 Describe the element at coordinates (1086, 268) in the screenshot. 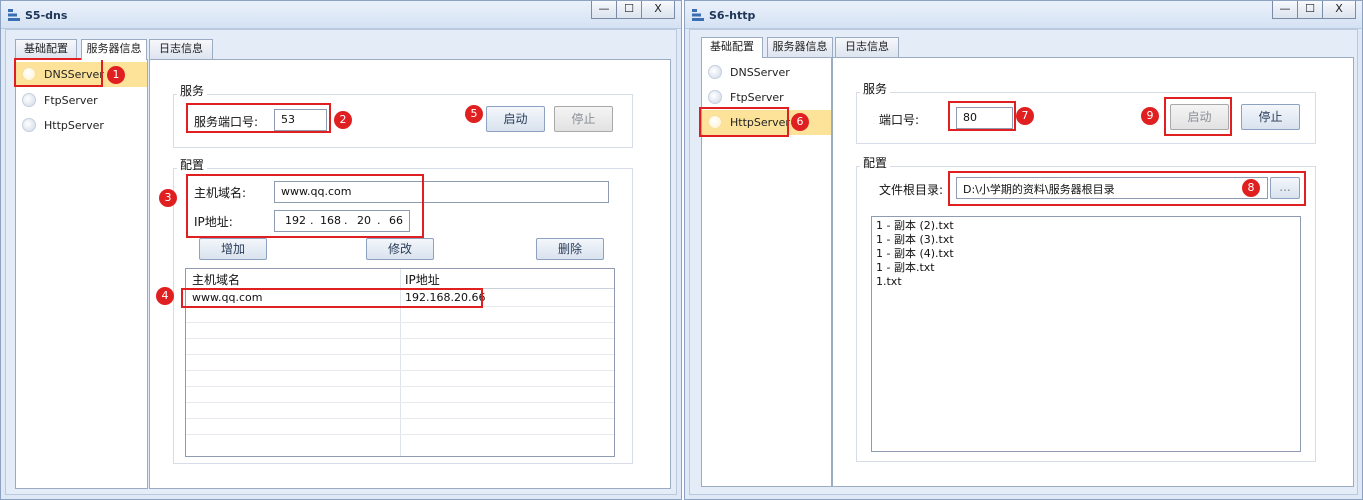

I see `list-item: 1 - 副本.txt` at that location.